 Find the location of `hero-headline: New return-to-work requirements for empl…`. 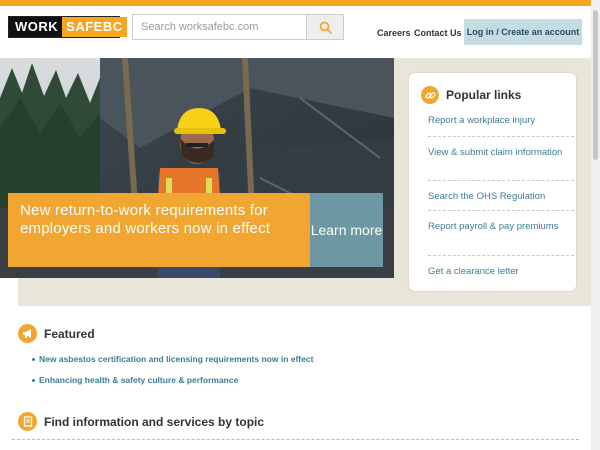

hero-headline: New return-to-work requirements for empl… is located at coordinates (159, 230).